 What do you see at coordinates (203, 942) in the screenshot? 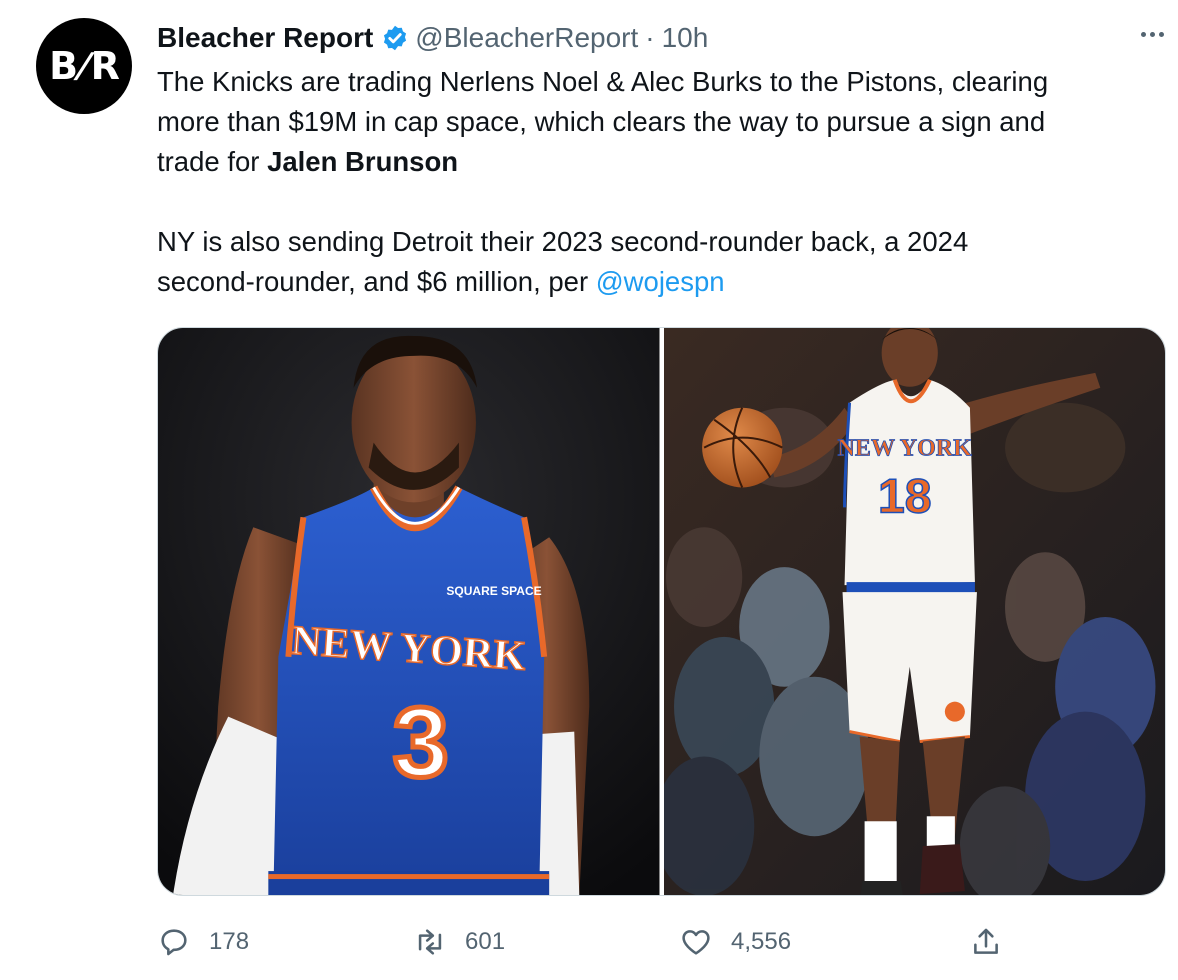
I see `reply-button: 178` at bounding box center [203, 942].